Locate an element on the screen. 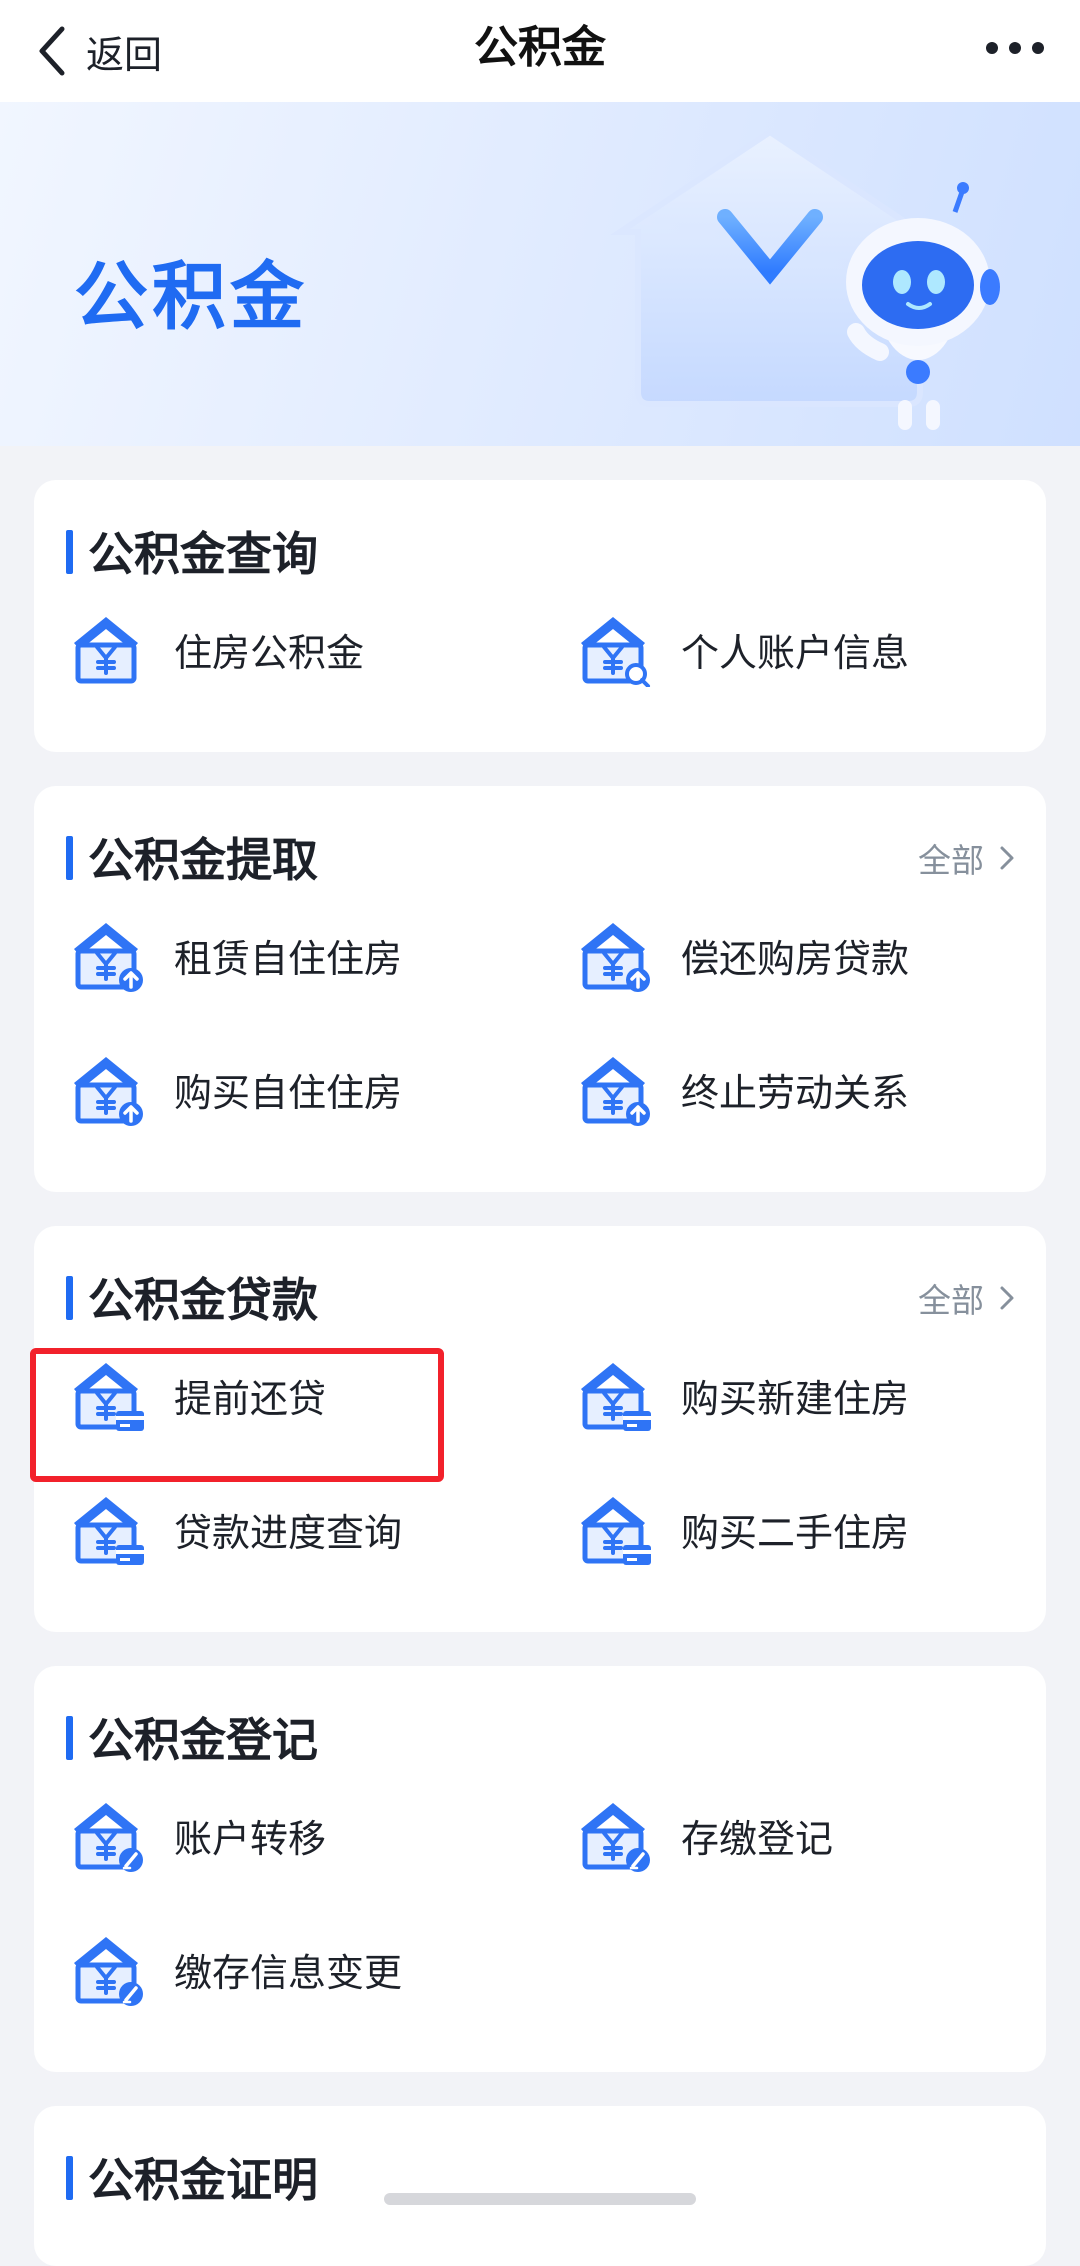 The width and height of the screenshot is (1080, 2266). section-certificate: 公积金证明 is located at coordinates (540, 2186).